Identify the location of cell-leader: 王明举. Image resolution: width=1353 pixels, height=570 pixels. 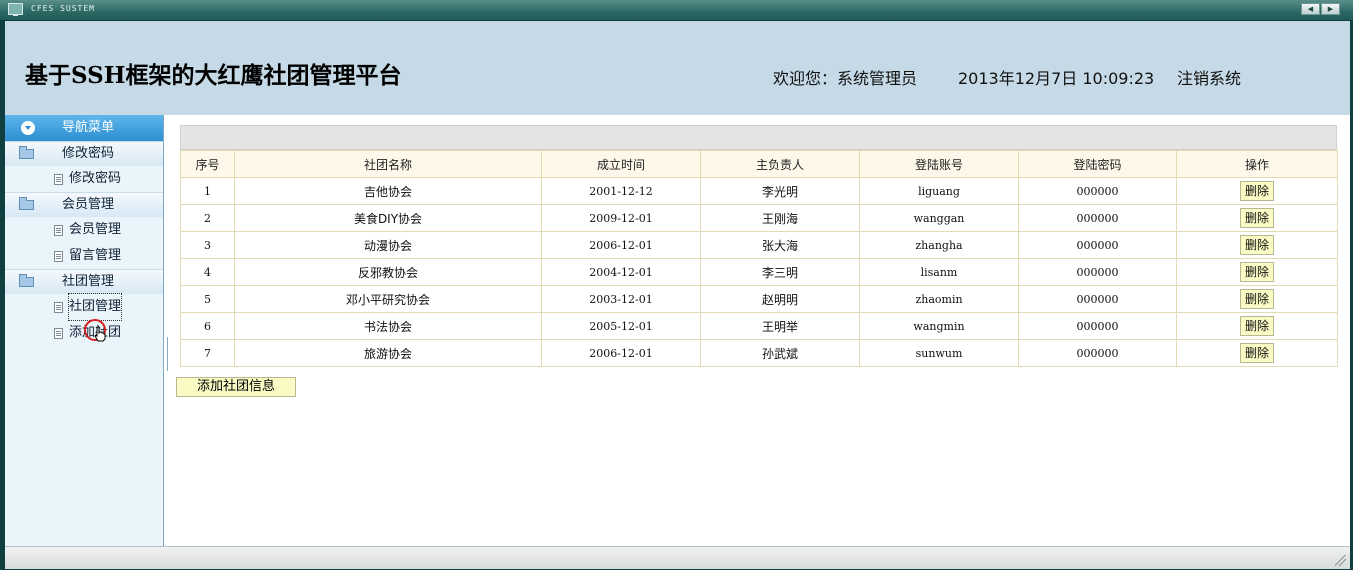
(780, 326).